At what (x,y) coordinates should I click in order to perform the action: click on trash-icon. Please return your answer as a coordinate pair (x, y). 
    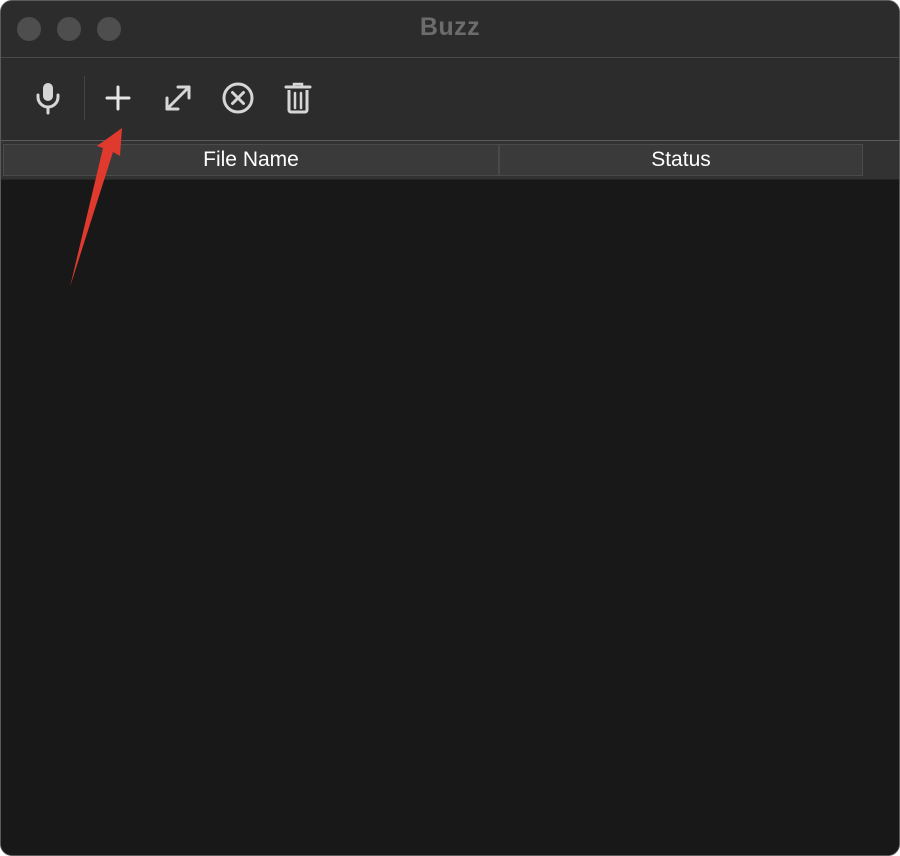
    Looking at the image, I should click on (298, 98).